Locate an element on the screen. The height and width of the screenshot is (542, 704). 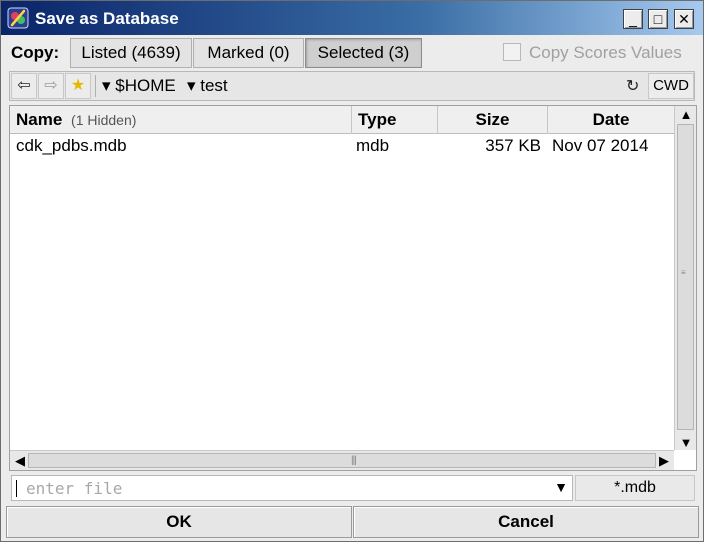
column-header-date: Date is located at coordinates (611, 120).